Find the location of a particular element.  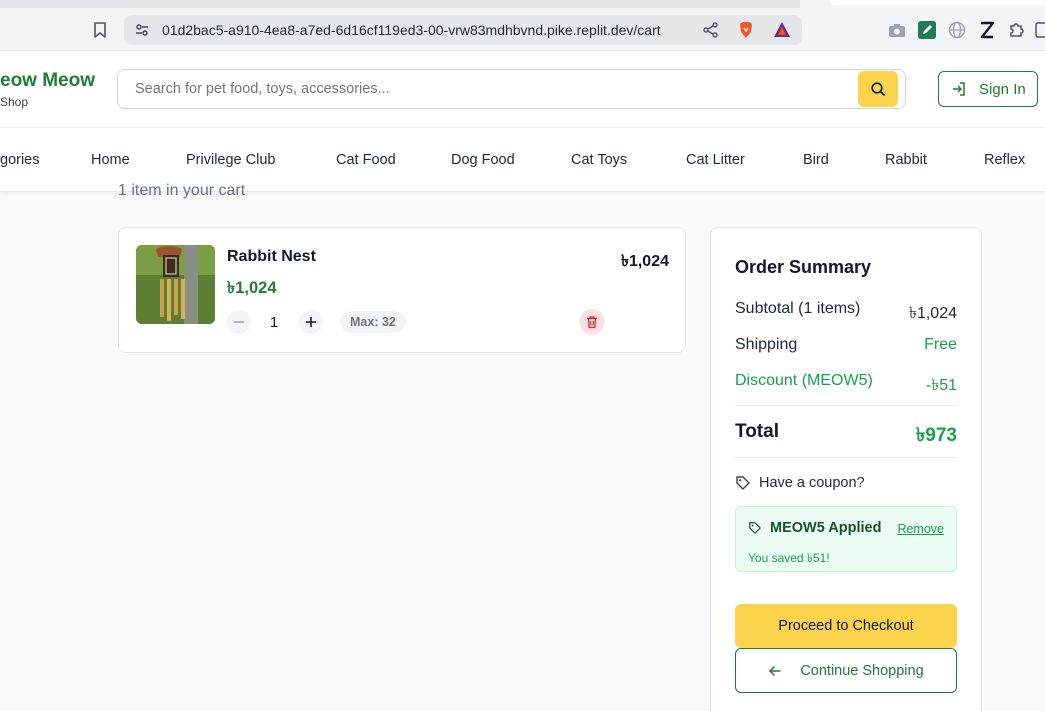

browser-tab is located at coordinates (937, 2).